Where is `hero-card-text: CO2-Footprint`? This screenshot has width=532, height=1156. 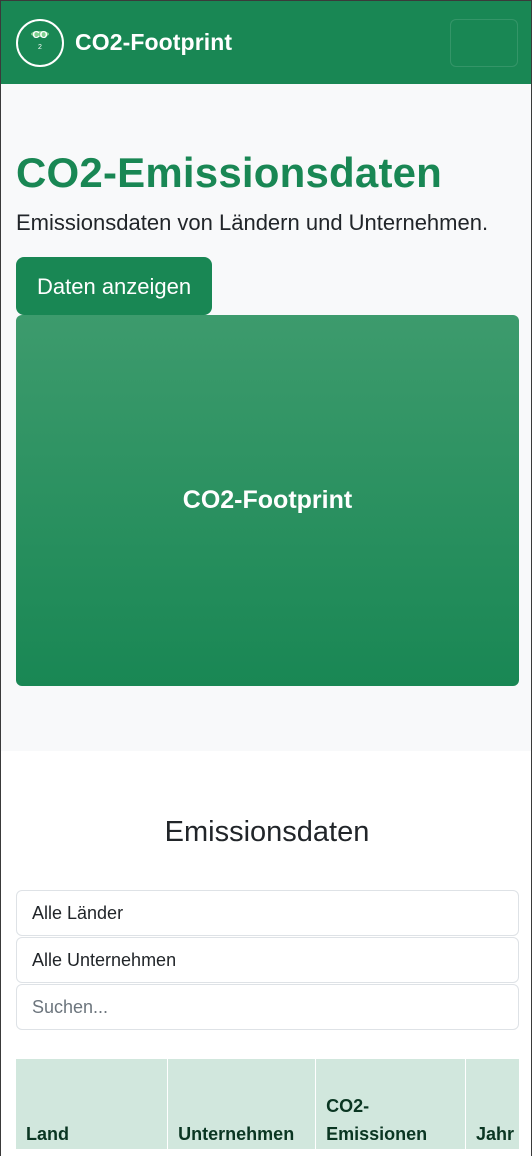 hero-card-text: CO2-Footprint is located at coordinates (267, 500).